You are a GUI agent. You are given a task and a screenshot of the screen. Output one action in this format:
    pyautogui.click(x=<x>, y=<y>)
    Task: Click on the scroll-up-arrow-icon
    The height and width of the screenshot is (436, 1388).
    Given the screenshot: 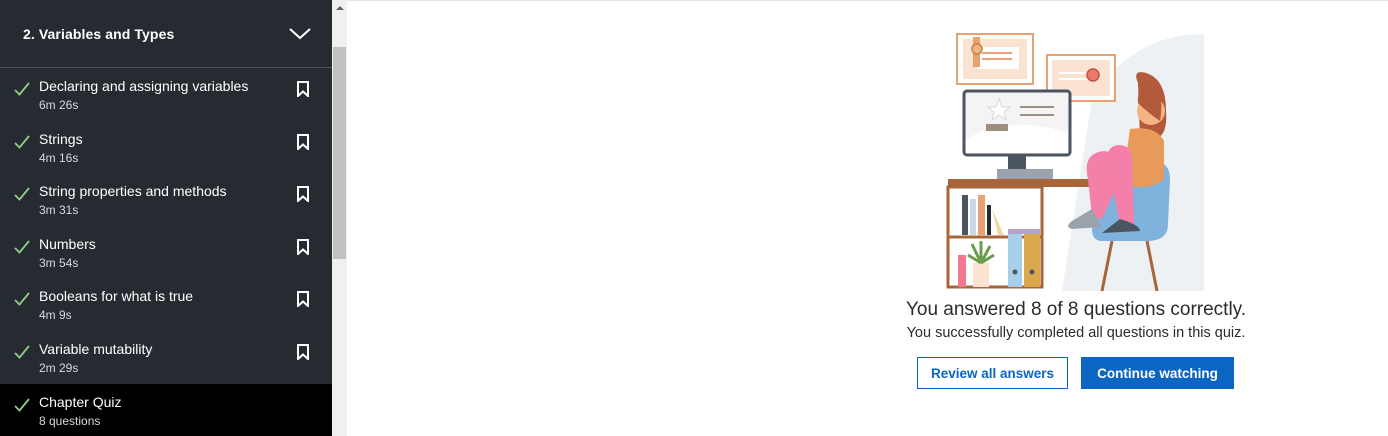 What is the action you would take?
    pyautogui.click(x=339, y=8)
    